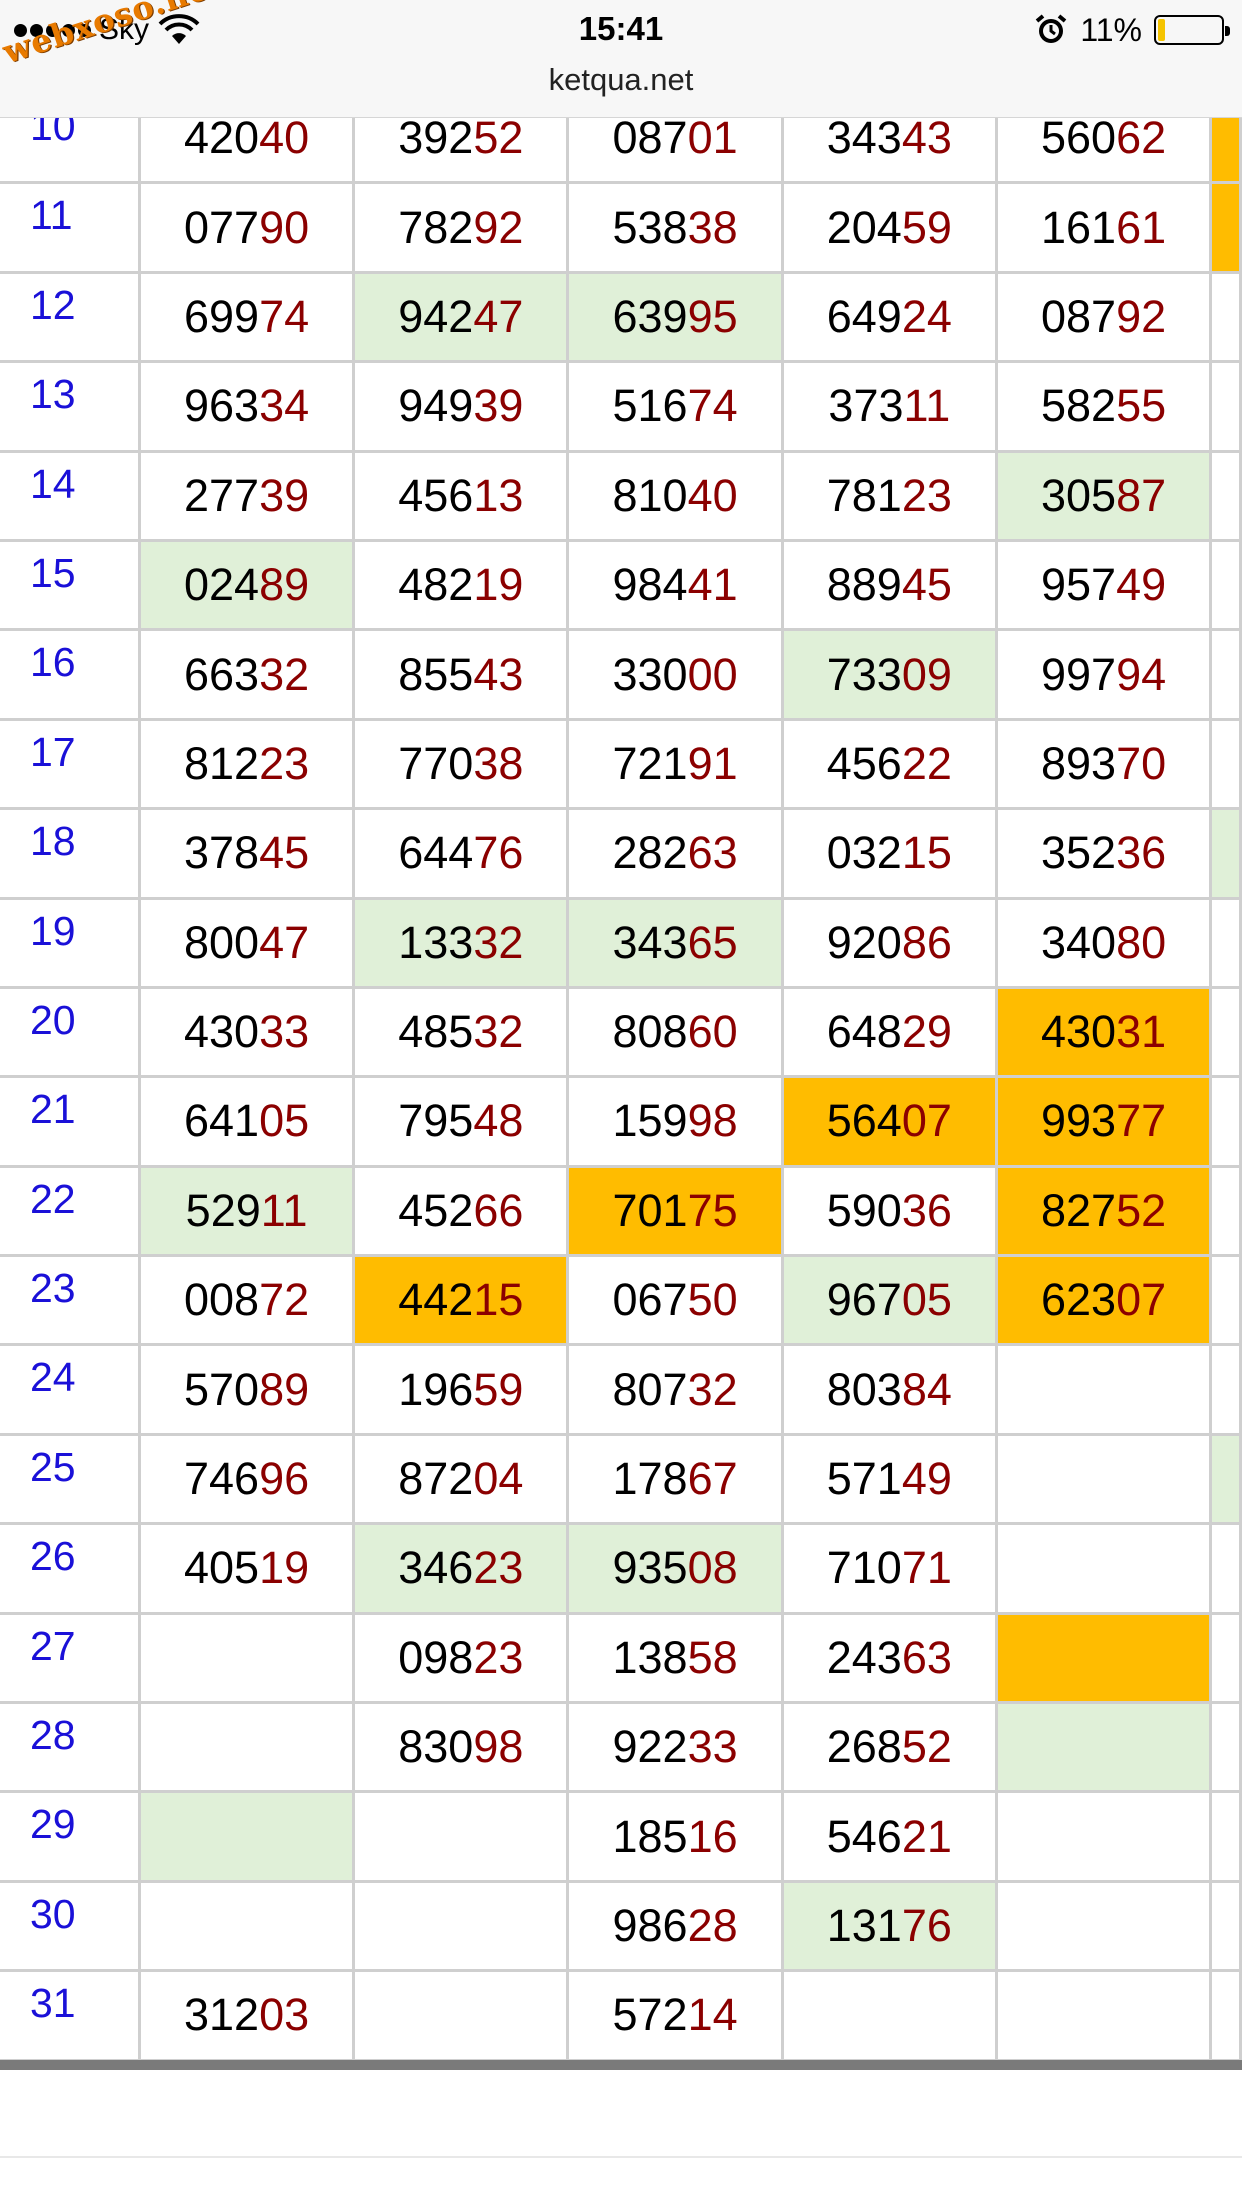 The height and width of the screenshot is (2208, 1242). I want to click on page-bottom-area, so click(621, 2139).